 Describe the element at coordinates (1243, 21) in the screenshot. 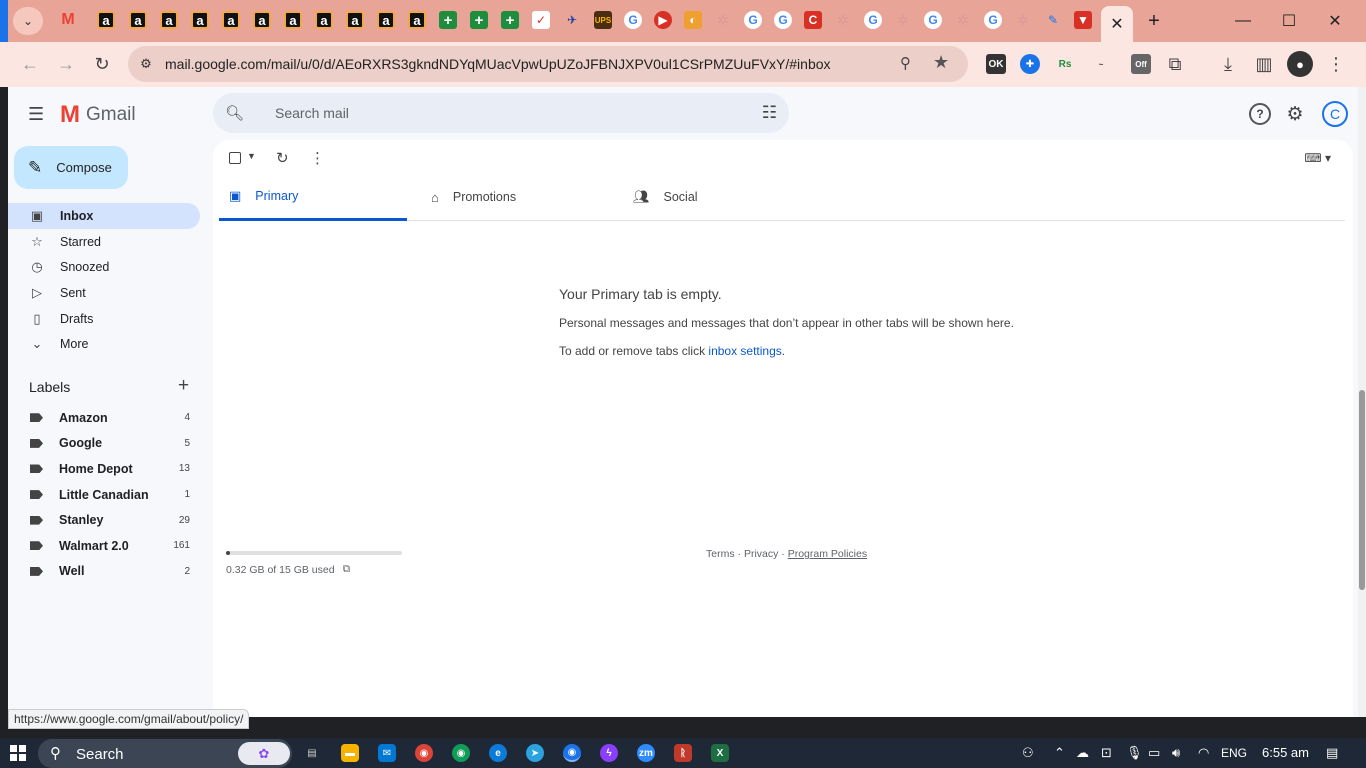

I see `minimize-button: —` at that location.